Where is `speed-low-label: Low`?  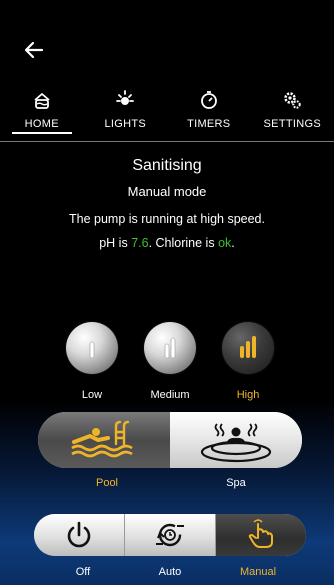 speed-low-label: Low is located at coordinates (92, 395).